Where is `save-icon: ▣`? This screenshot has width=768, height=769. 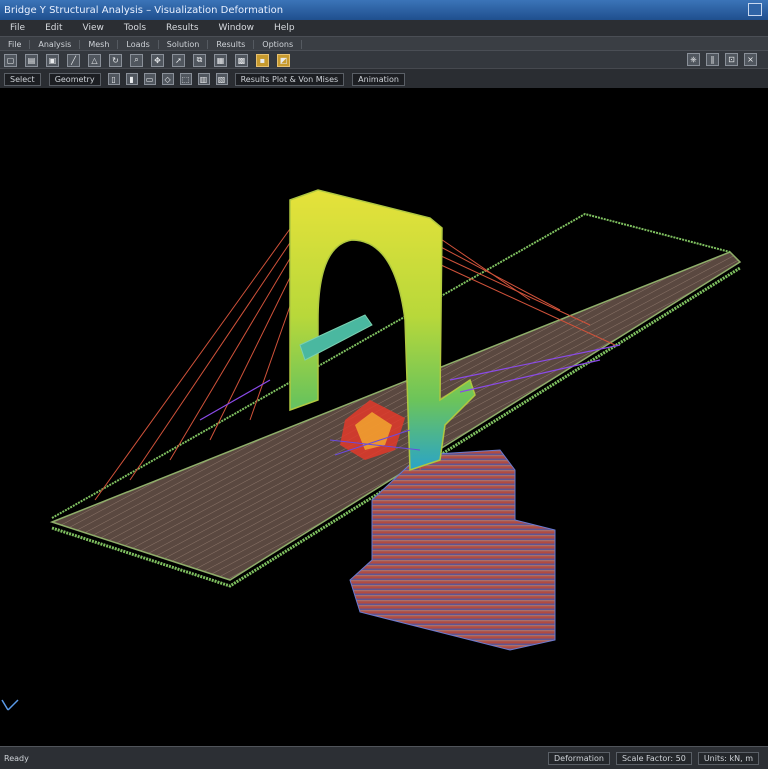 save-icon: ▣ is located at coordinates (52, 60).